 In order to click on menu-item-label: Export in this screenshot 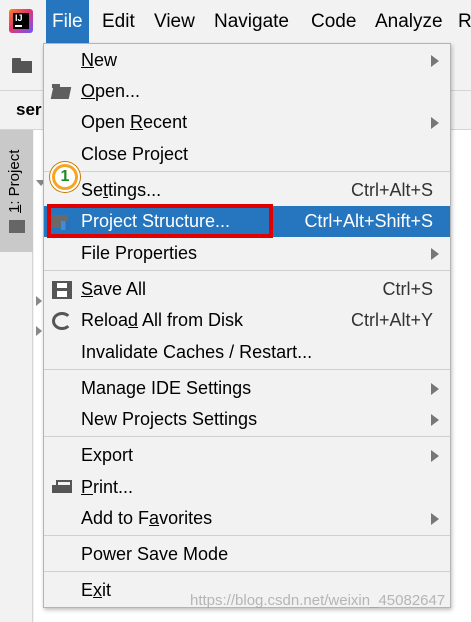, I will do `click(107, 455)`.